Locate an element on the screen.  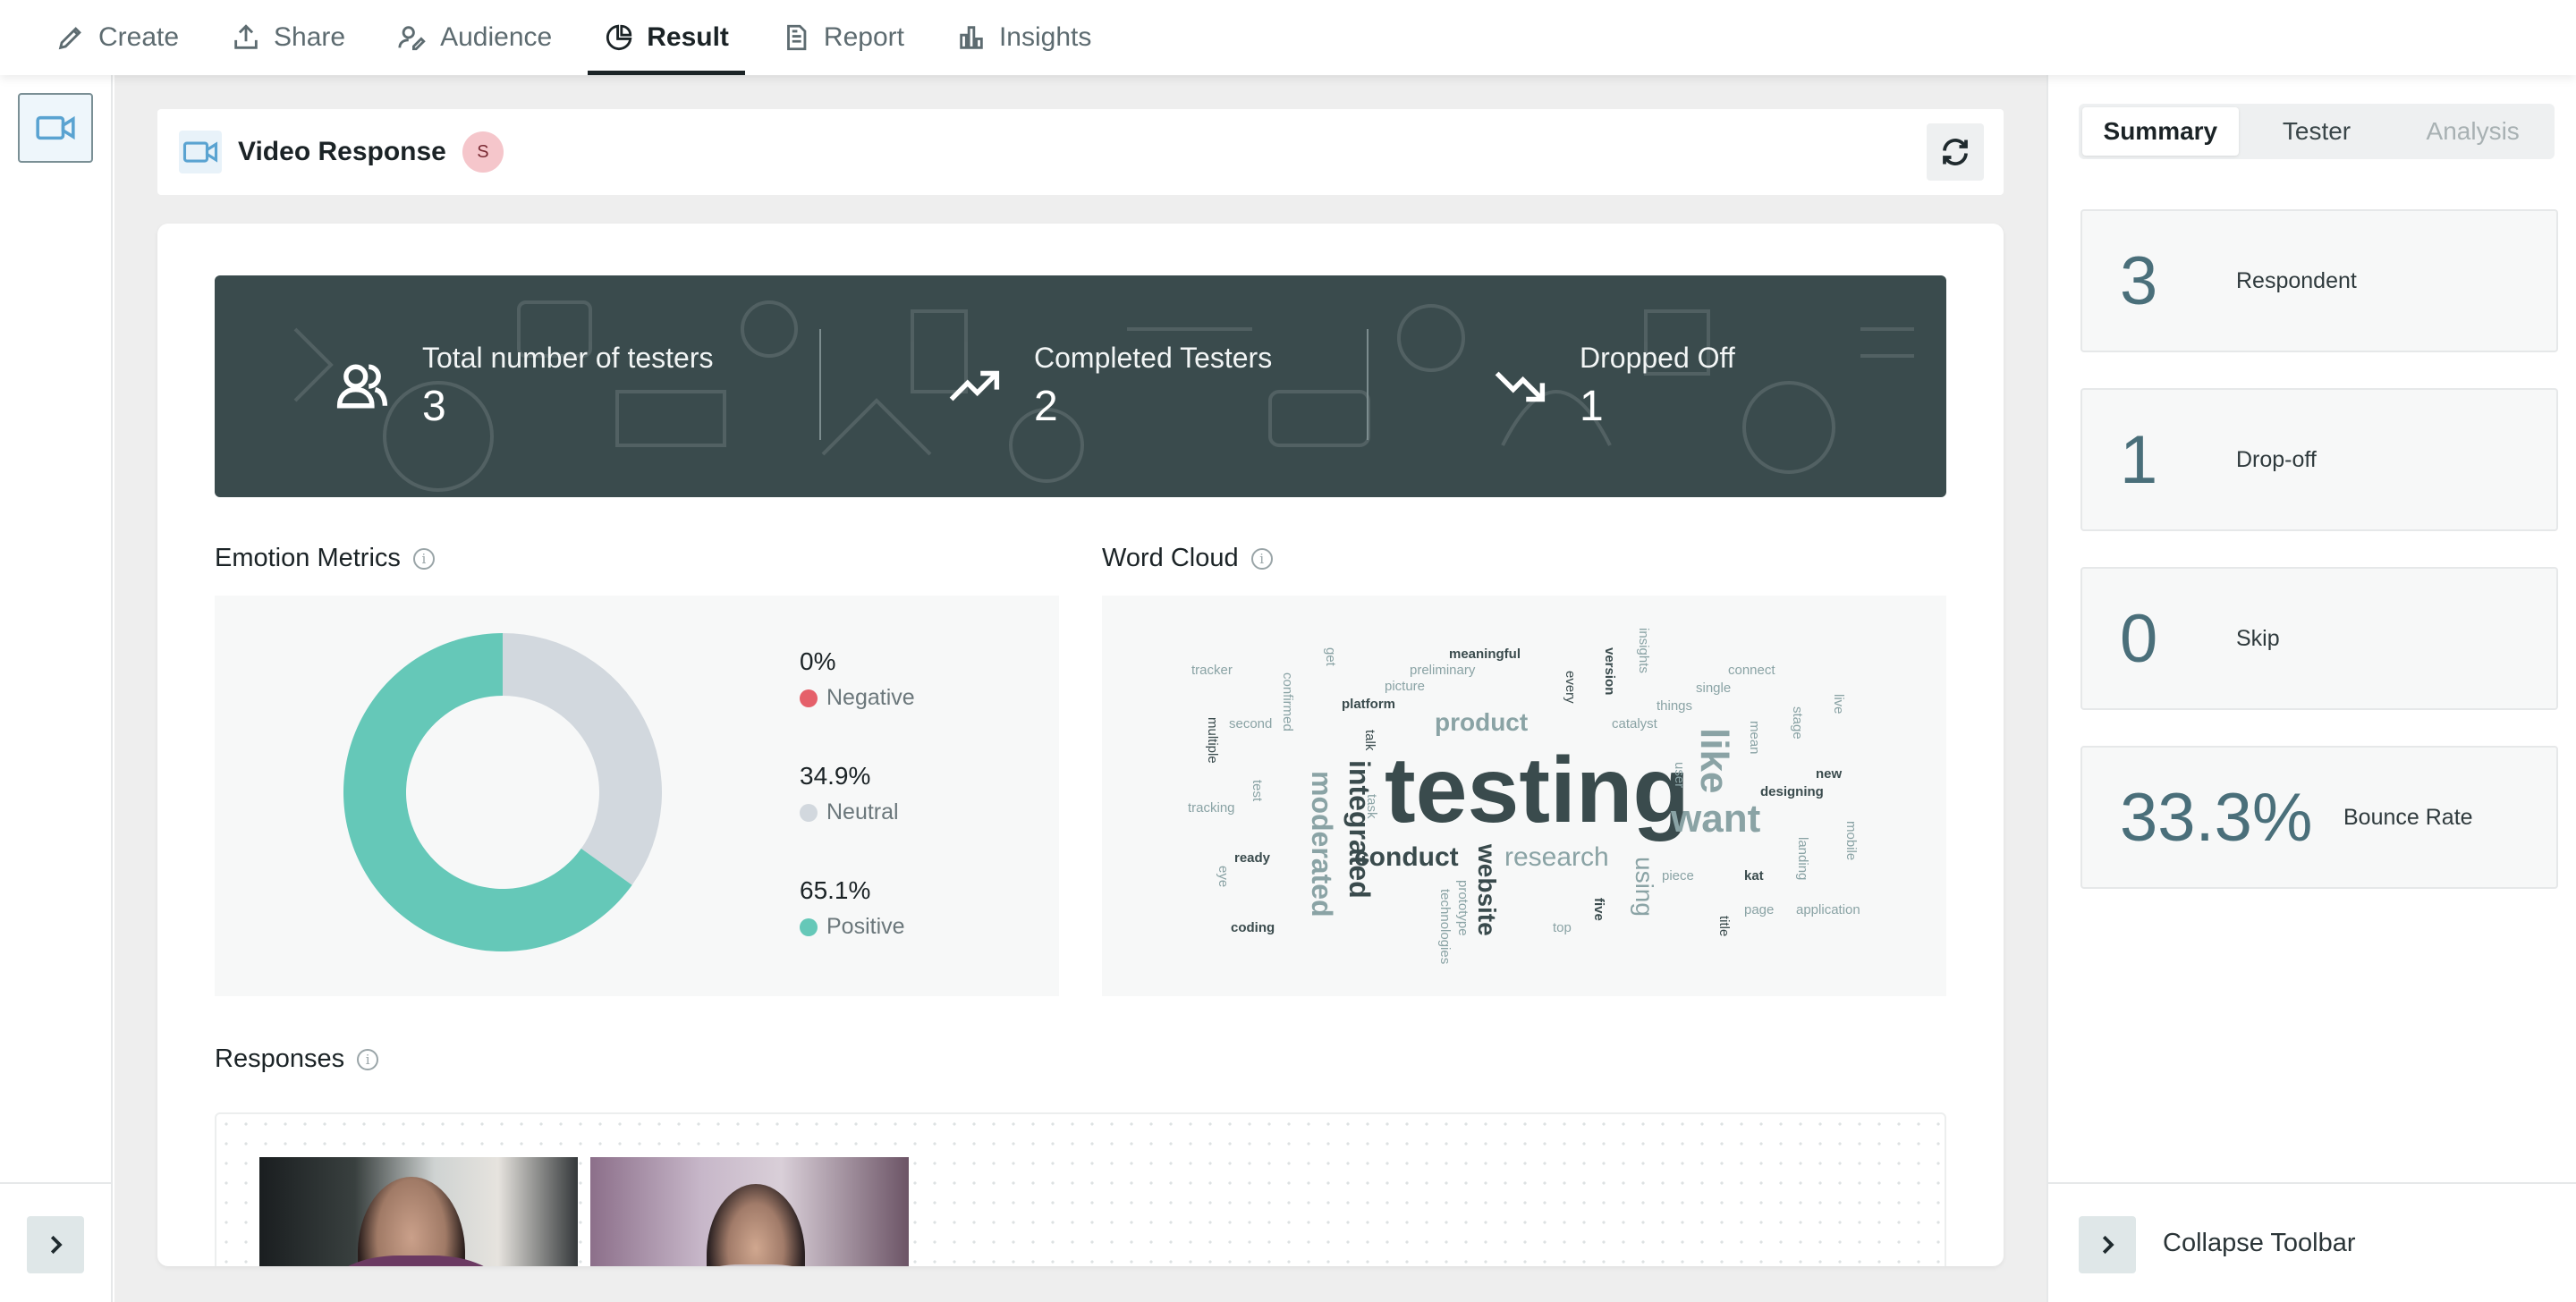
word: new is located at coordinates (1829, 774).